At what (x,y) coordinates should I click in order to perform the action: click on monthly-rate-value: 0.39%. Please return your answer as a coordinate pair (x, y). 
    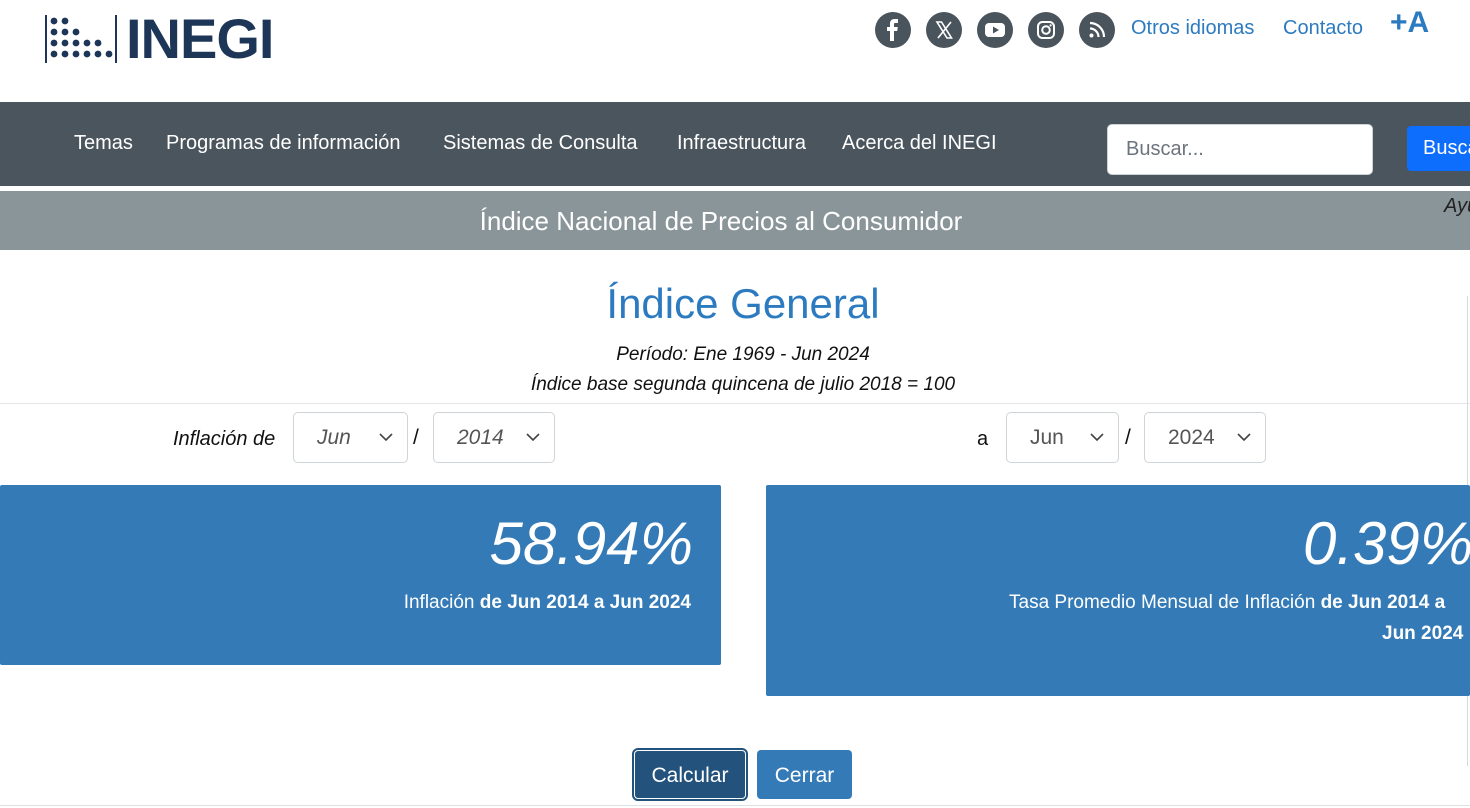
    Looking at the image, I should click on (1386, 543).